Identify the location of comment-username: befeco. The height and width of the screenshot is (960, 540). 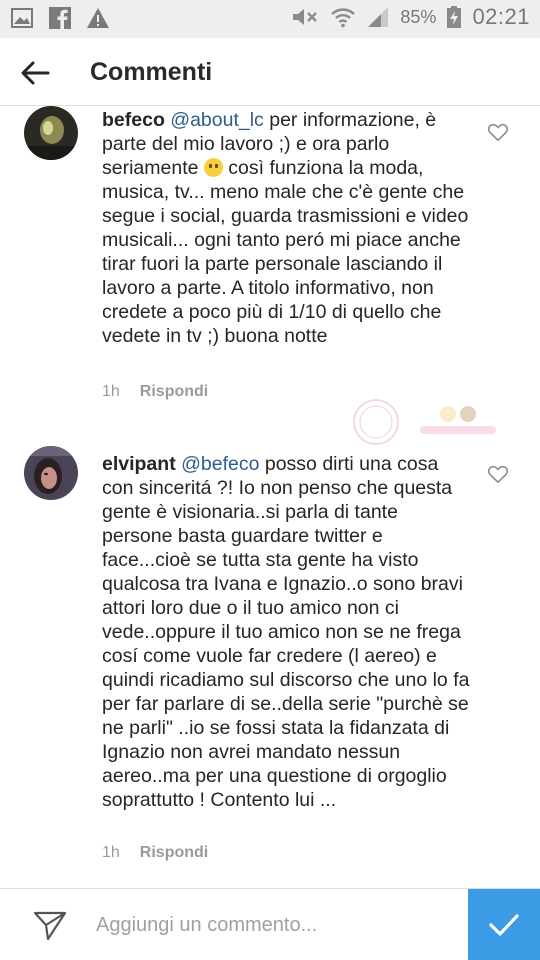
(133, 120).